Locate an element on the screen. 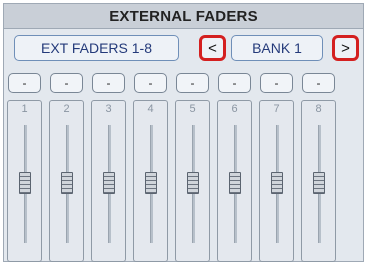  panel-title: EXTERNAL FADERS is located at coordinates (183, 16).